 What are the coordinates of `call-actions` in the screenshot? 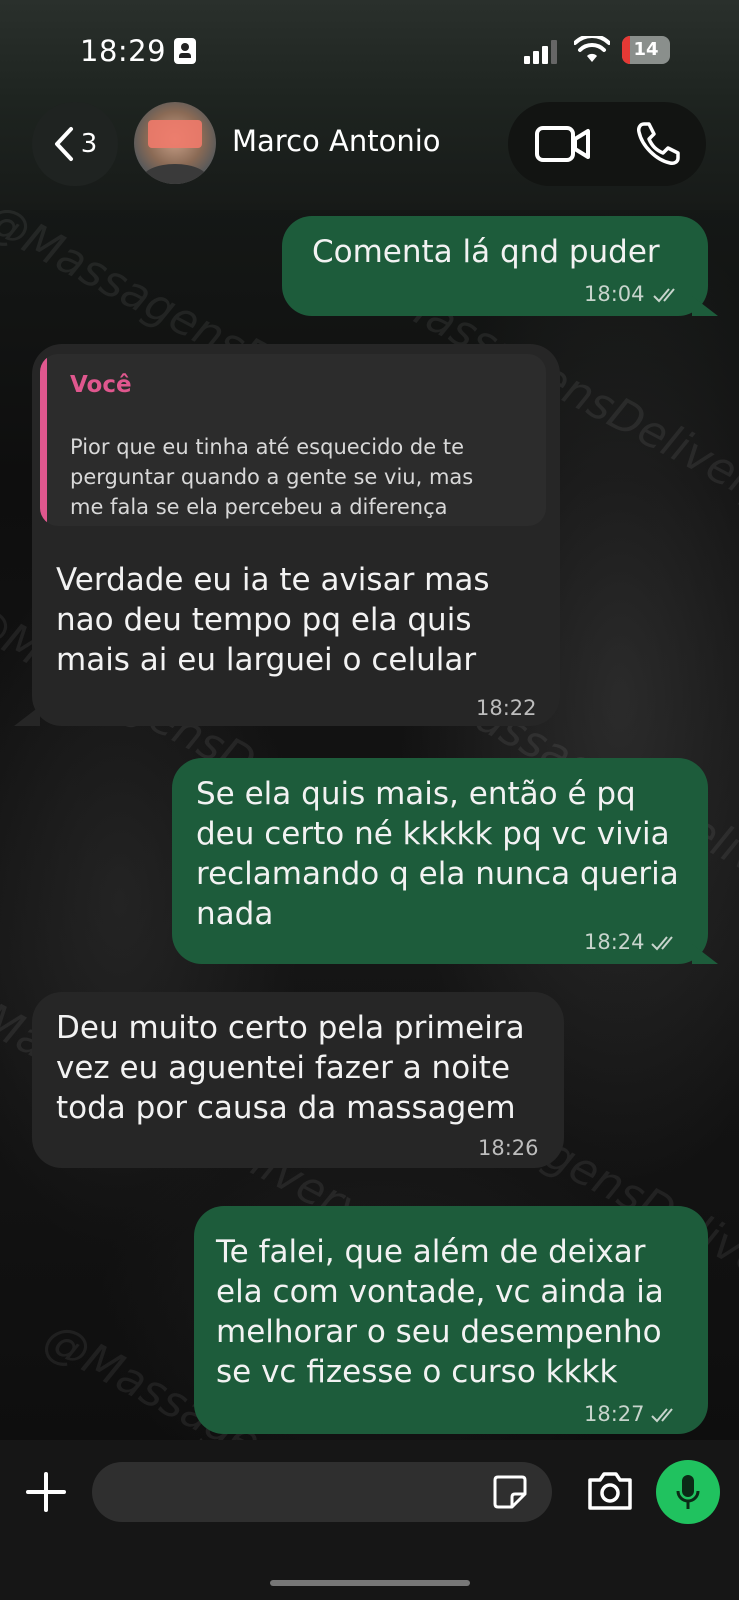 It's located at (607, 144).